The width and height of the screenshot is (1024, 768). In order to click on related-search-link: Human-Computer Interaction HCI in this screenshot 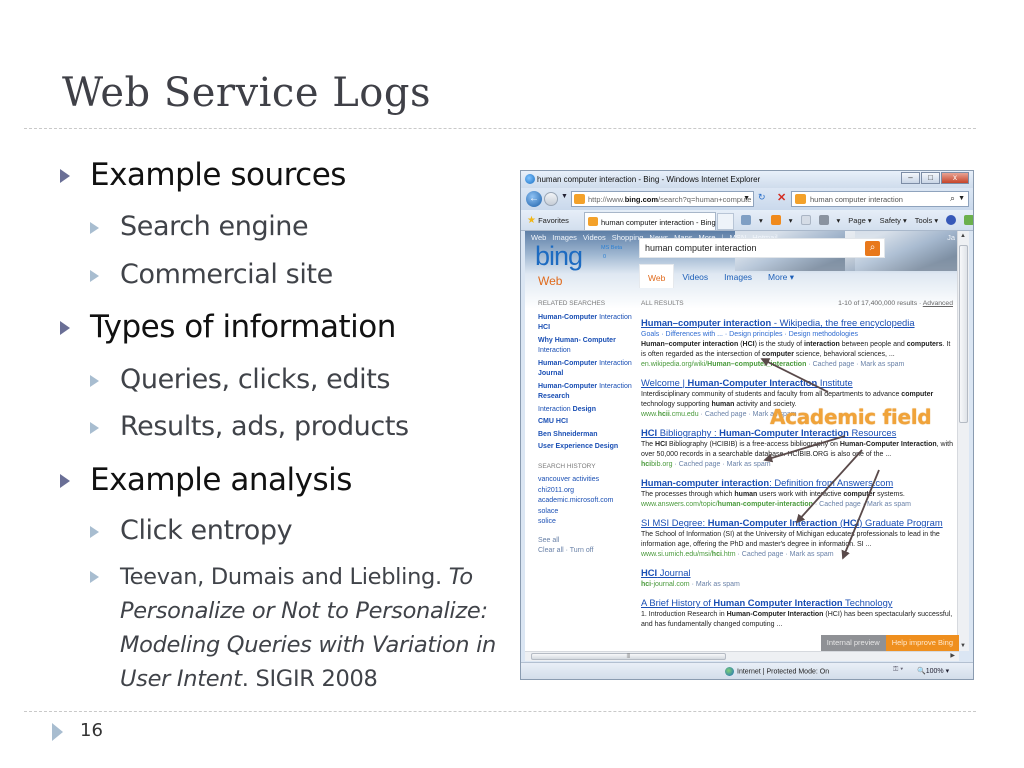, I will do `click(586, 323)`.